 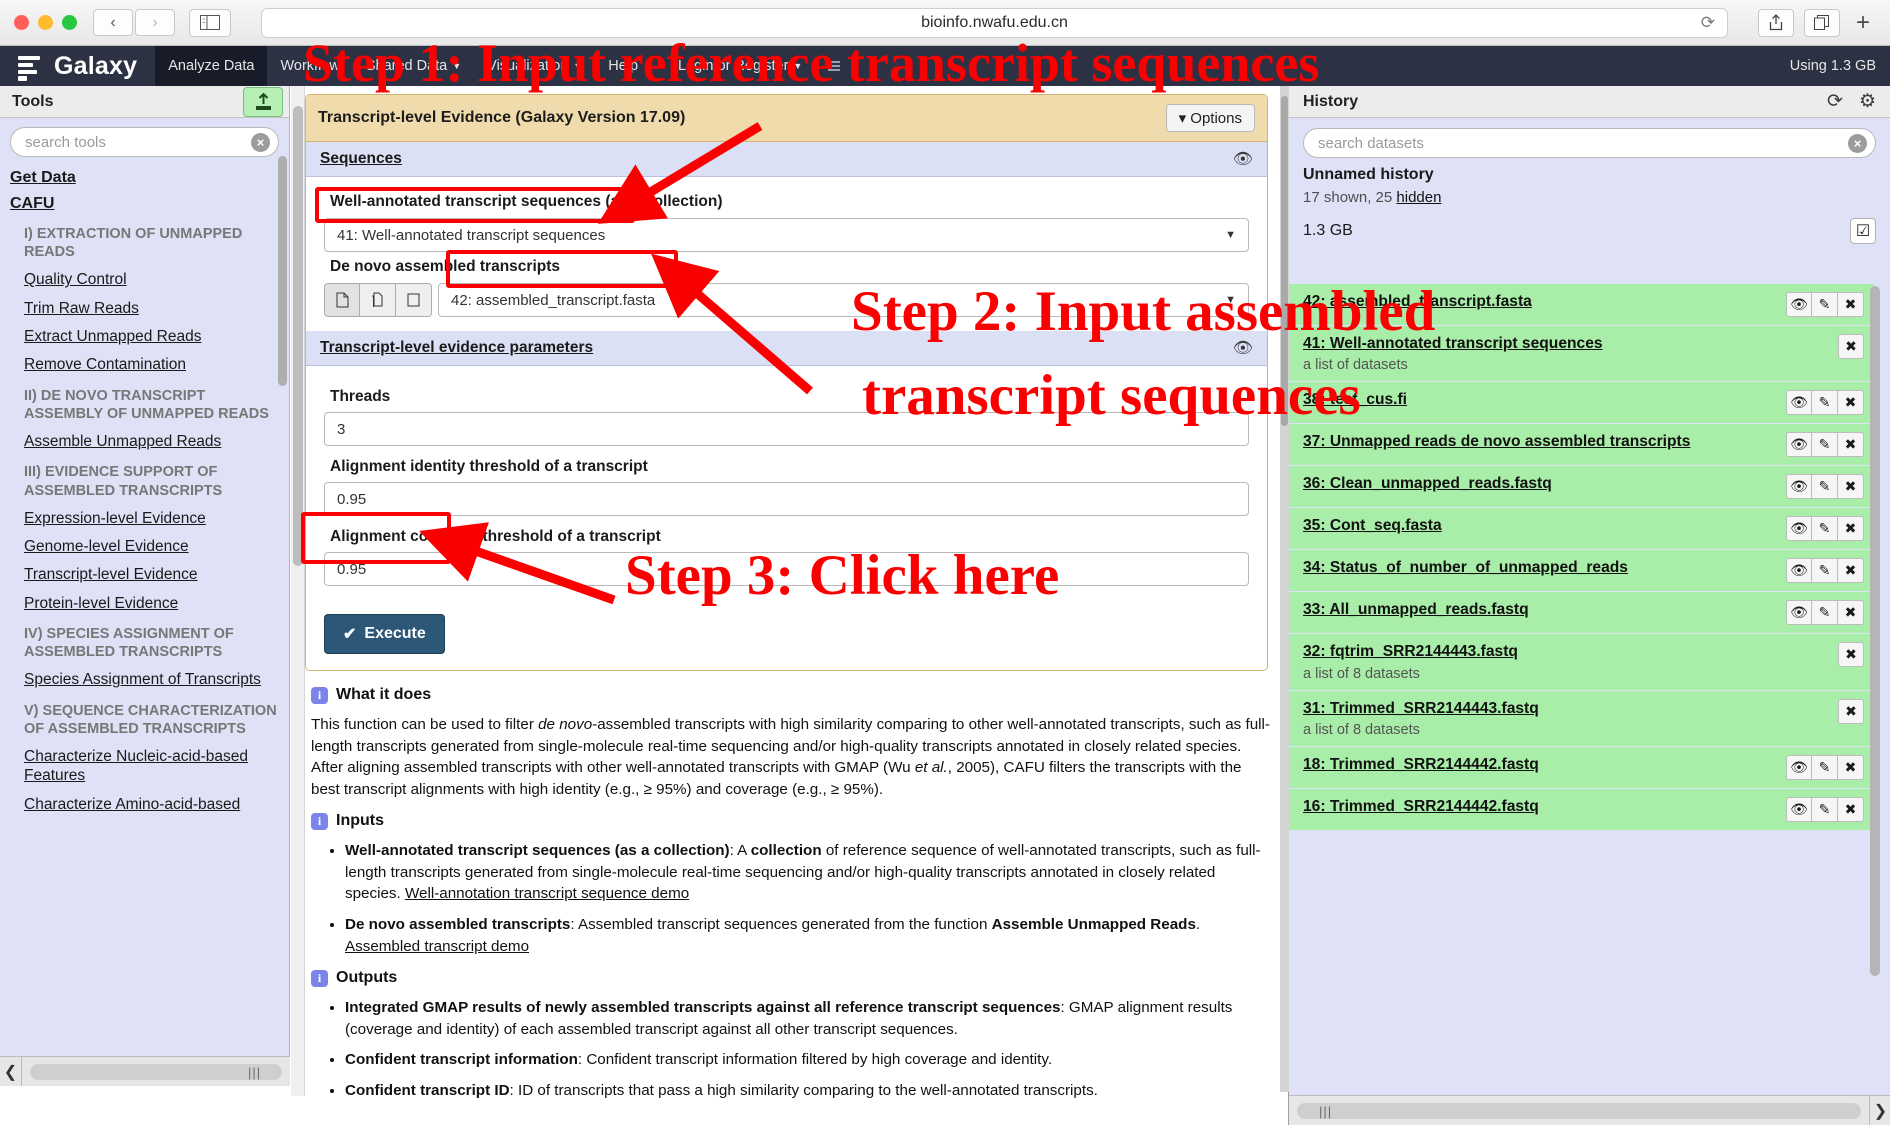 I want to click on back-button: ‹, so click(x=113, y=22).